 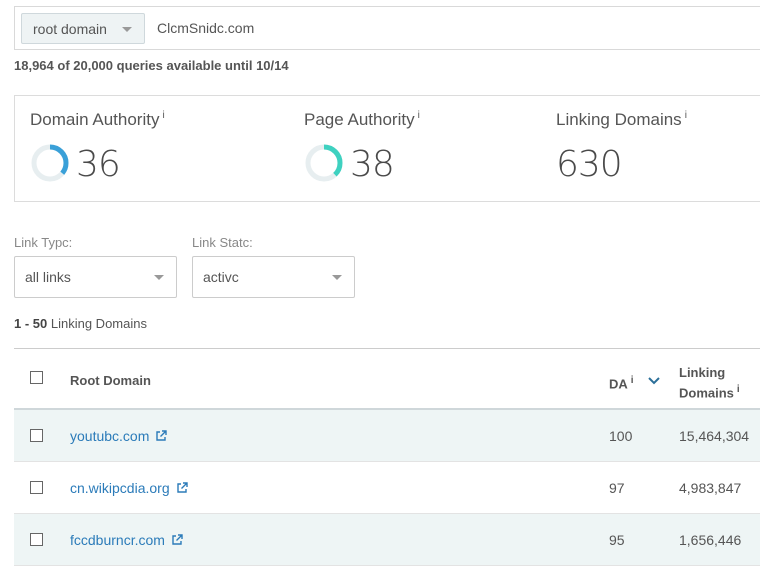 What do you see at coordinates (618, 384) in the screenshot?
I see `da-header-label: DA` at bounding box center [618, 384].